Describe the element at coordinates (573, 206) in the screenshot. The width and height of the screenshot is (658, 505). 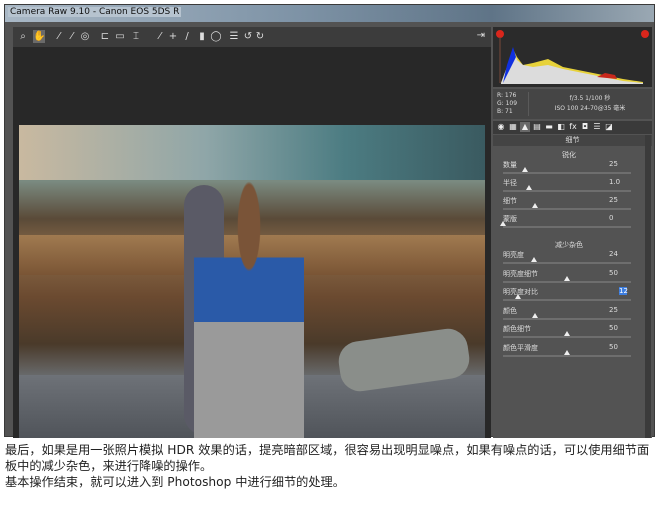
I see `slider-row: 细节 25` at that location.